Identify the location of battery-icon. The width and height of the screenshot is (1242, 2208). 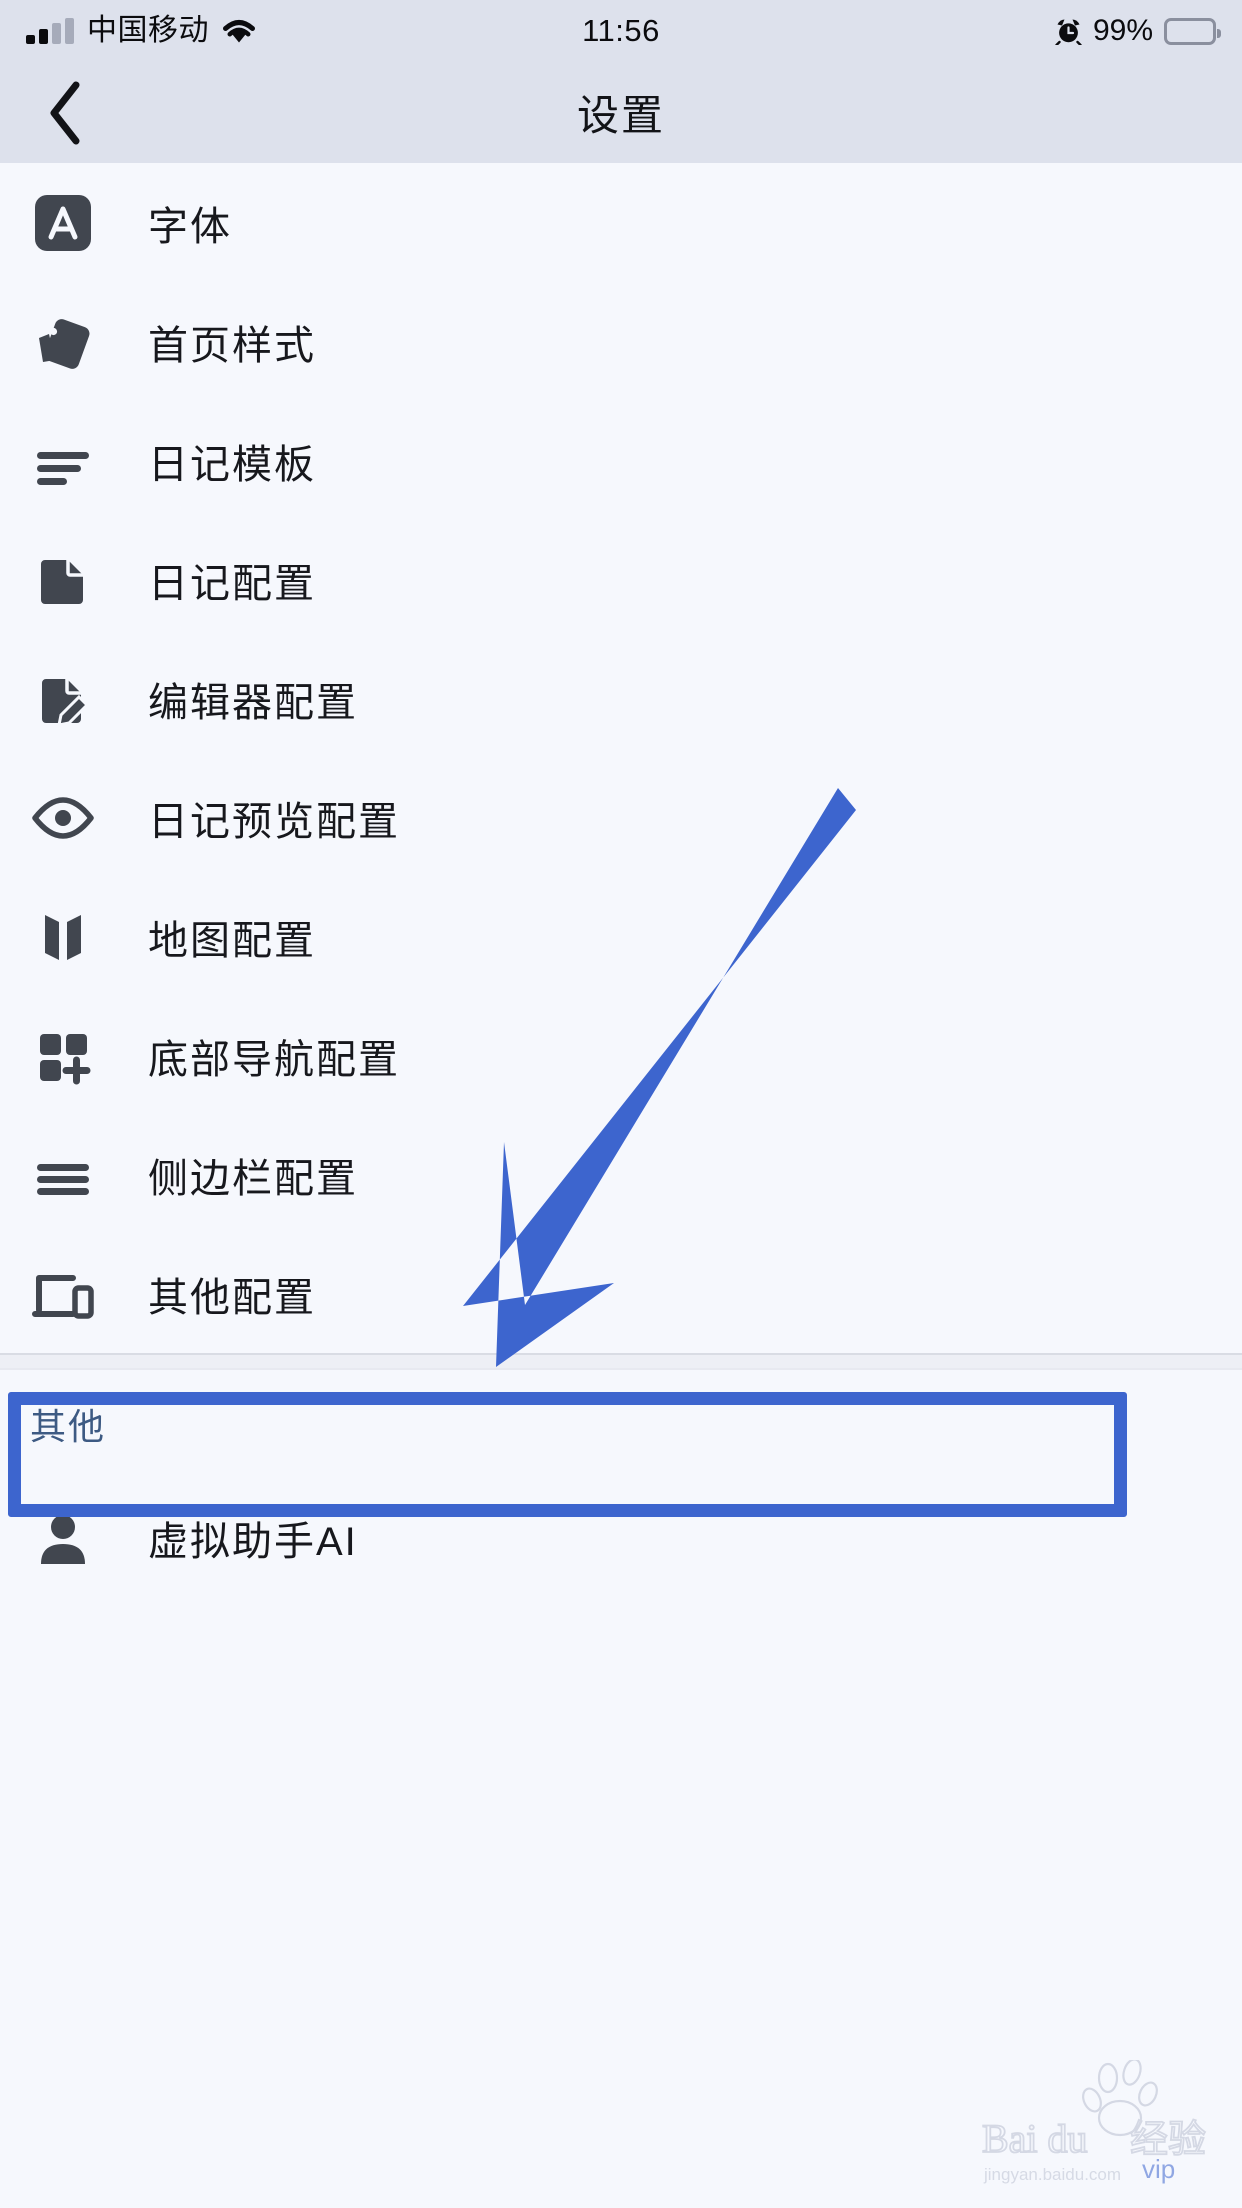
(1192, 31).